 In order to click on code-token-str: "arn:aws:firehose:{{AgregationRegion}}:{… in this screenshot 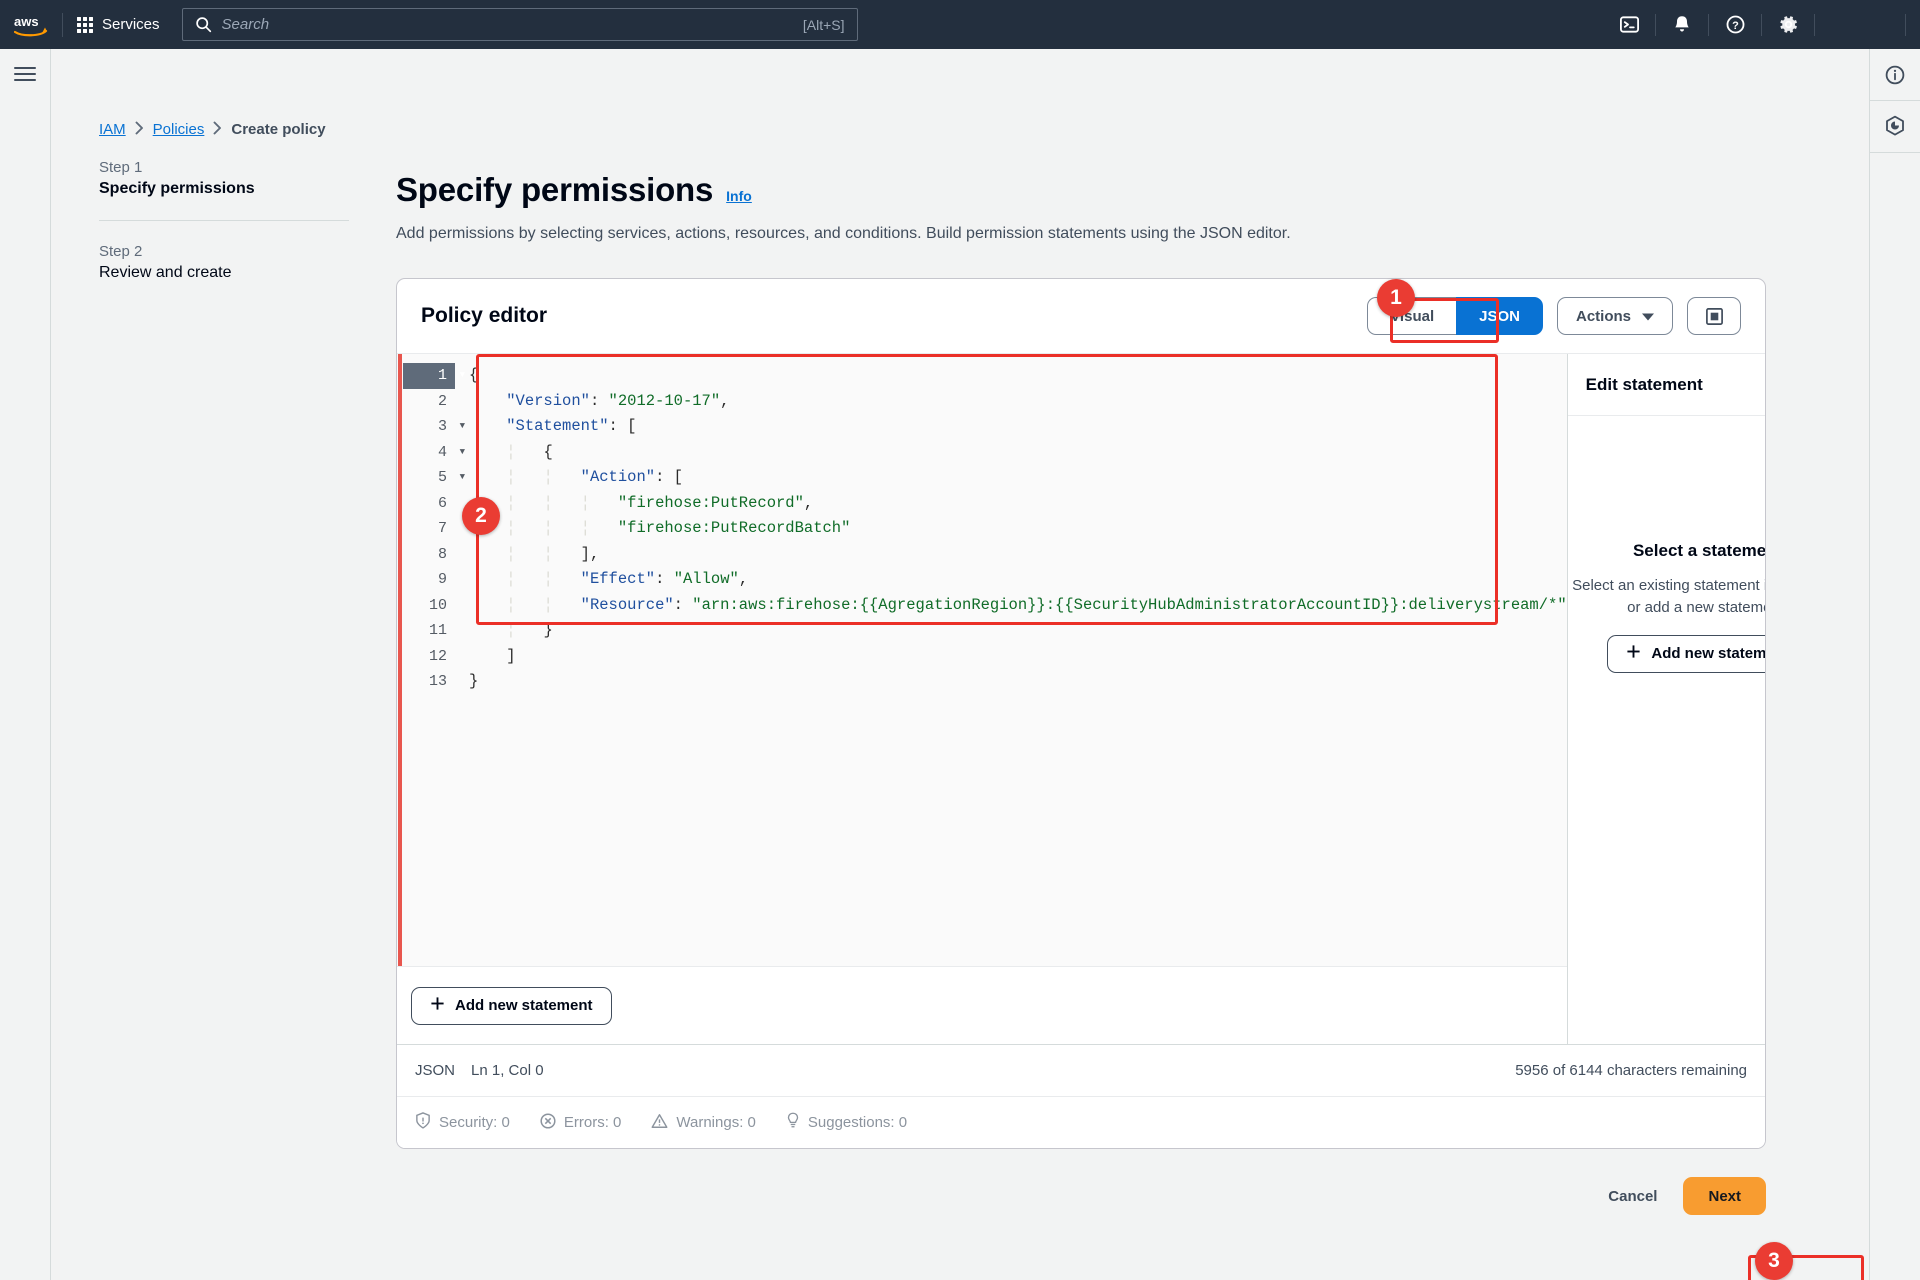, I will do `click(1129, 604)`.